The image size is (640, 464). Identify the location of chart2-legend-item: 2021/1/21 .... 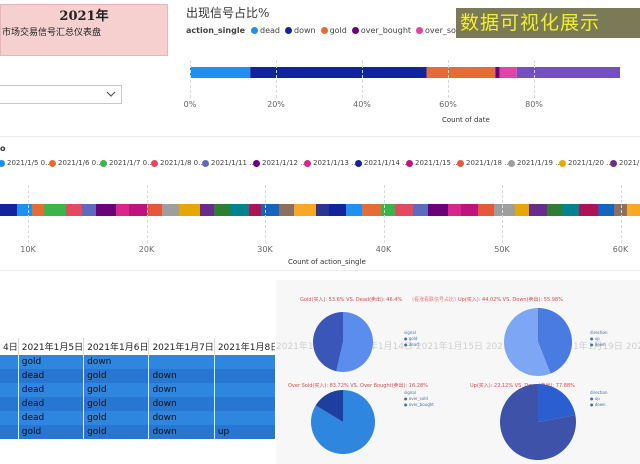
(625, 163).